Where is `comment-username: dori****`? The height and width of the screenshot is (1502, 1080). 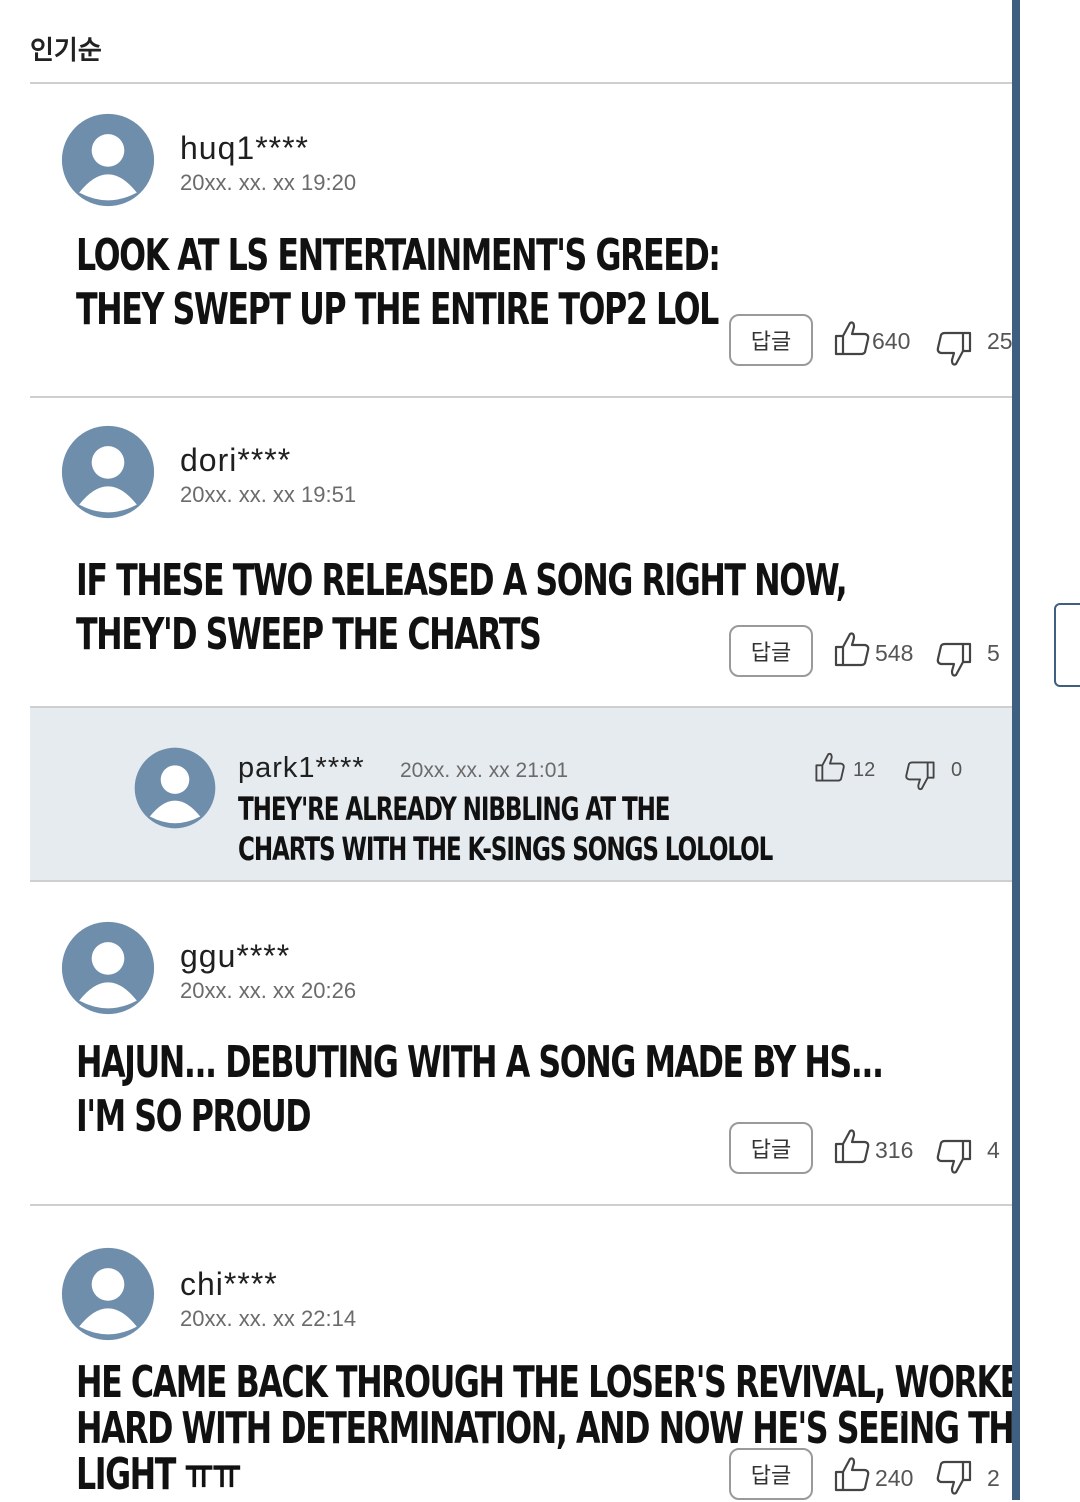 comment-username: dori**** is located at coordinates (235, 460).